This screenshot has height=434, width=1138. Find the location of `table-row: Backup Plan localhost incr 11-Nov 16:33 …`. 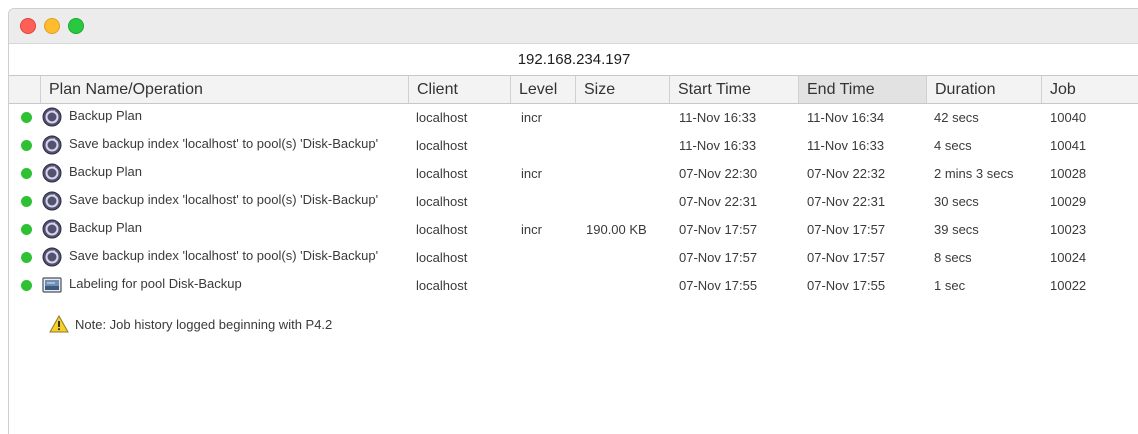

table-row: Backup Plan localhost incr 11-Nov 16:33 … is located at coordinates (573, 117).